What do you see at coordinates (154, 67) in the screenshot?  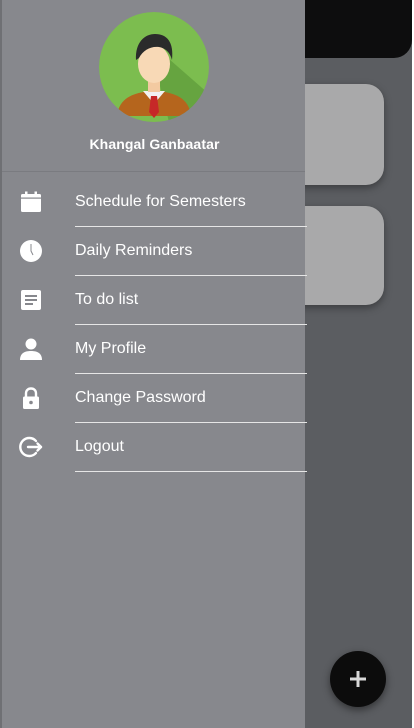 I see `avatar` at bounding box center [154, 67].